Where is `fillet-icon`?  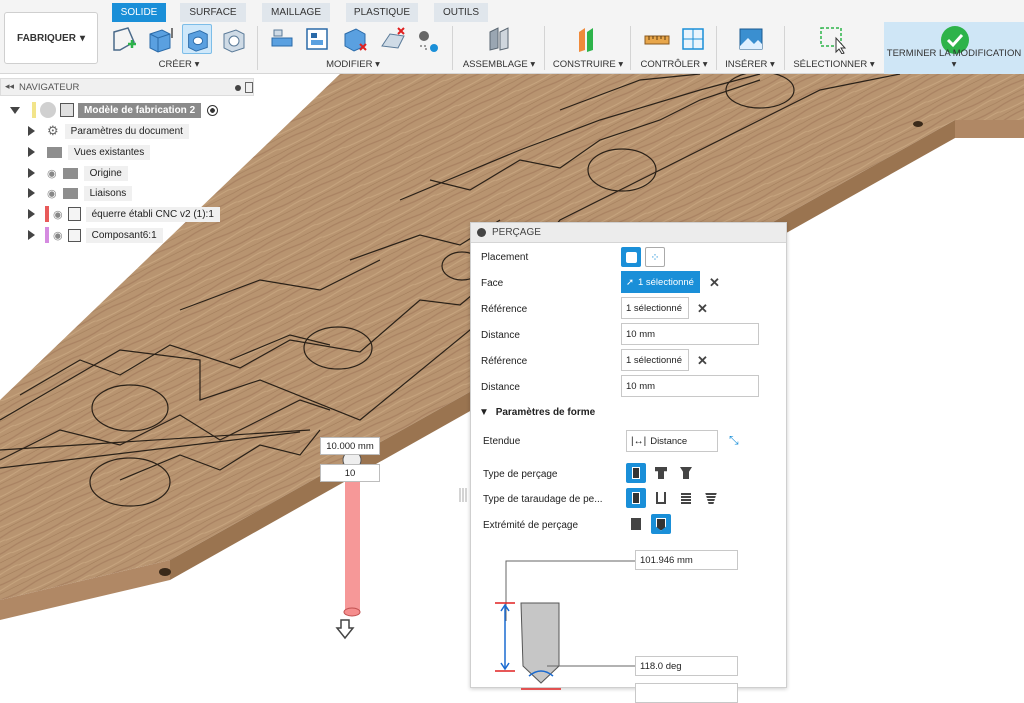 fillet-icon is located at coordinates (317, 39).